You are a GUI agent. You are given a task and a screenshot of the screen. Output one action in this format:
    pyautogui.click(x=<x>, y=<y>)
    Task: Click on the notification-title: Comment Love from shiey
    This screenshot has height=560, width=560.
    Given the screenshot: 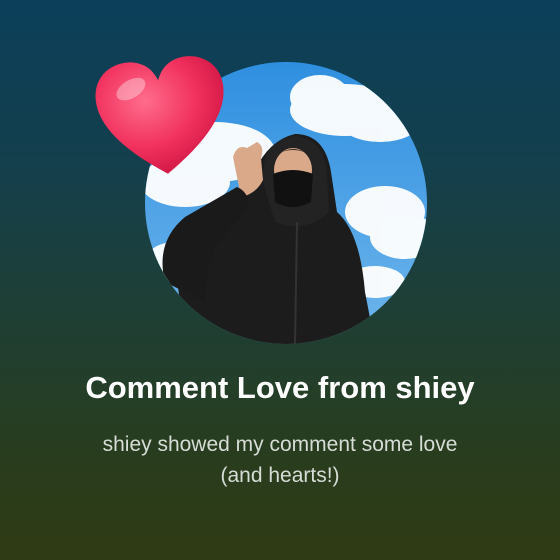 What is the action you would take?
    pyautogui.click(x=280, y=387)
    